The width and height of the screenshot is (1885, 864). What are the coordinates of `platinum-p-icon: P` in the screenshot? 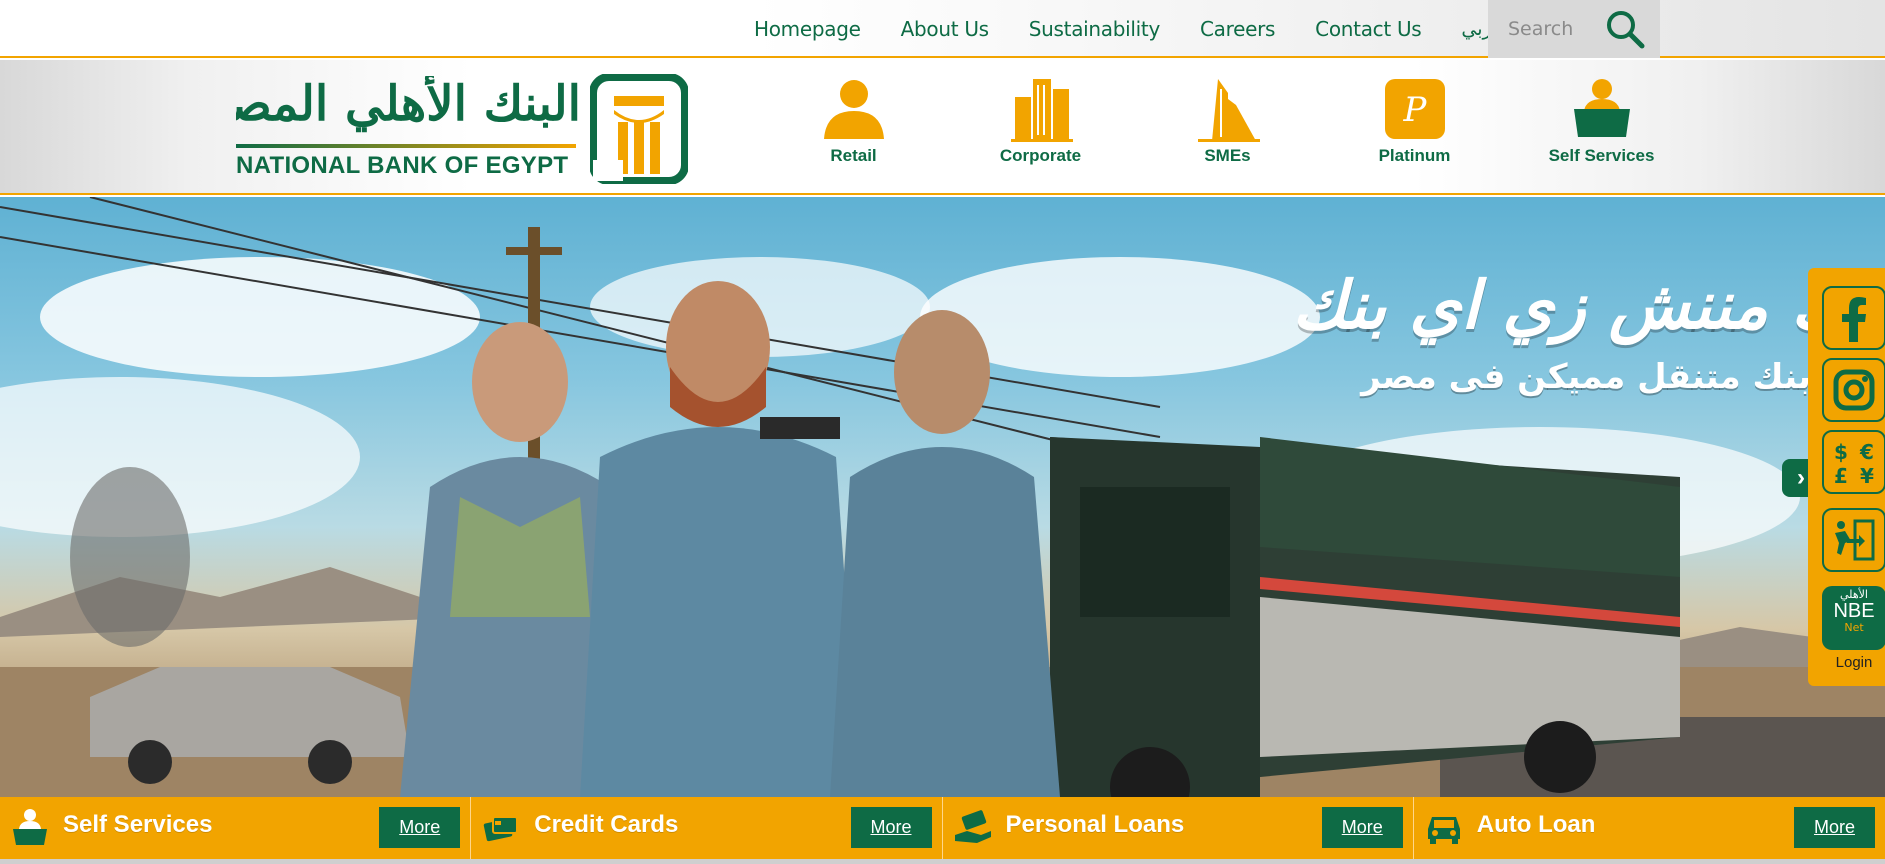 It's located at (1414, 109).